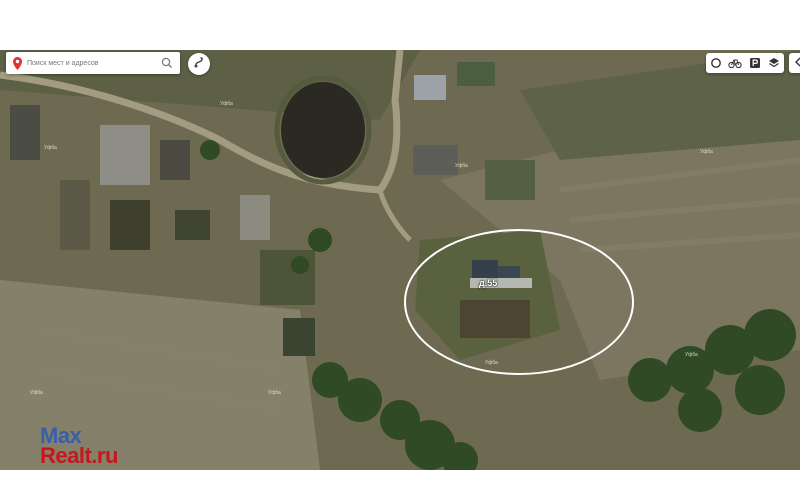 Image resolution: width=800 pixels, height=495 pixels. What do you see at coordinates (797, 63) in the screenshot?
I see `chevron-left-icon` at bounding box center [797, 63].